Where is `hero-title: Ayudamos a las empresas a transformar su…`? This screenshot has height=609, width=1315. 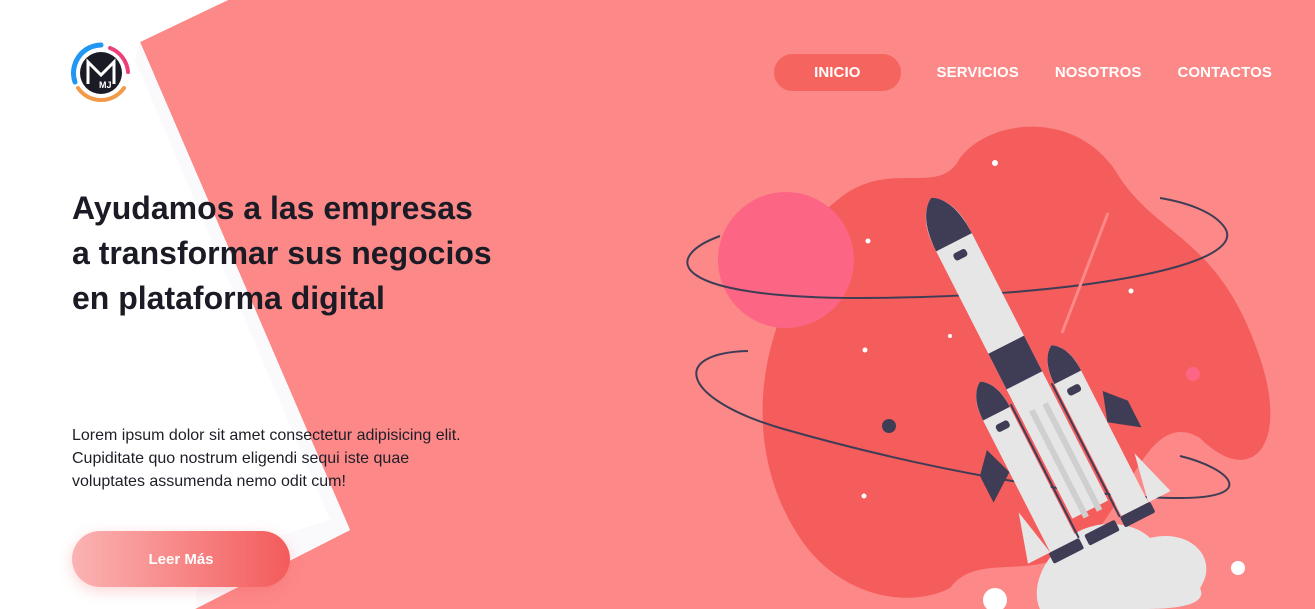
hero-title: Ayudamos a las empresas a transformar su… is located at coordinates (282, 253).